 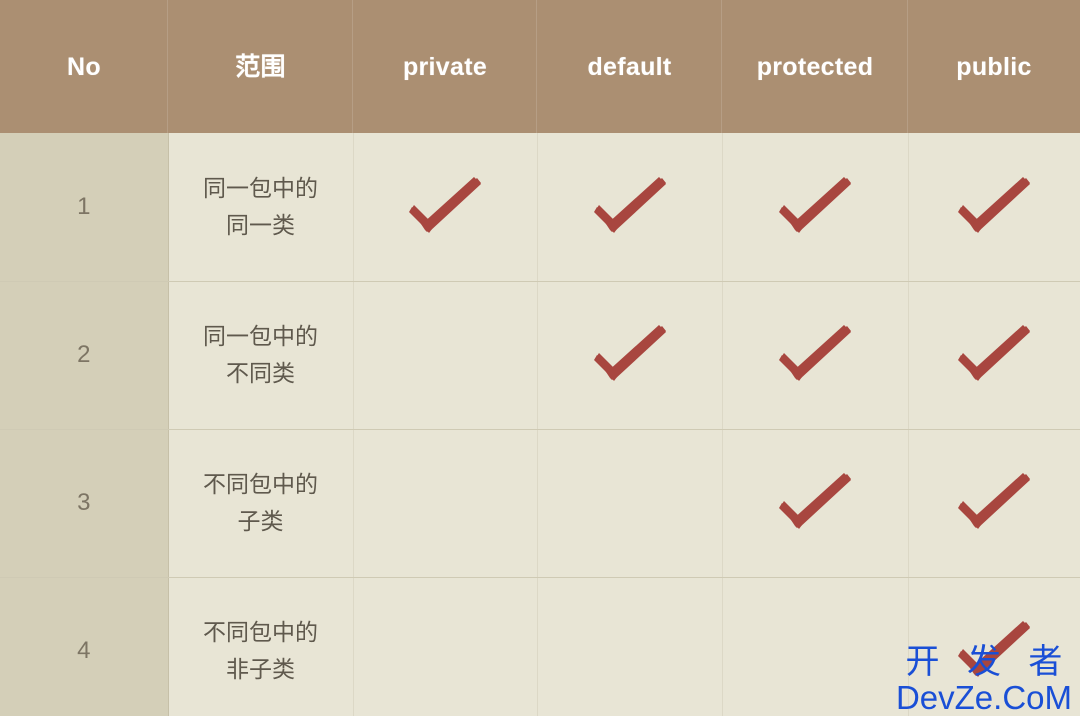 I want to click on column-header-no: No, so click(x=84, y=66).